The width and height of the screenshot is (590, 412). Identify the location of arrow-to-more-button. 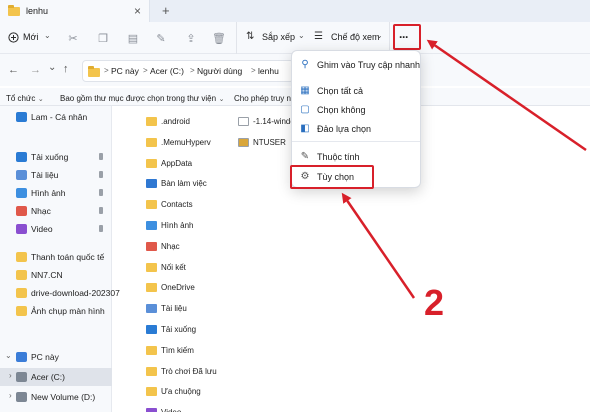
(506, 95).